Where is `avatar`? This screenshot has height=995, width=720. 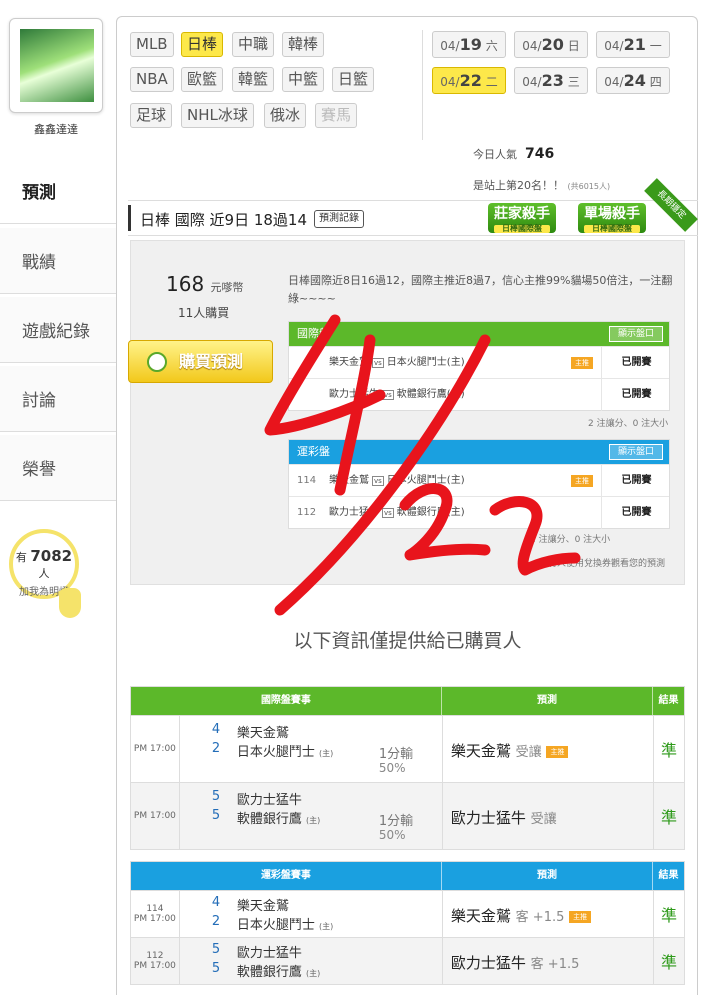
avatar is located at coordinates (57, 65).